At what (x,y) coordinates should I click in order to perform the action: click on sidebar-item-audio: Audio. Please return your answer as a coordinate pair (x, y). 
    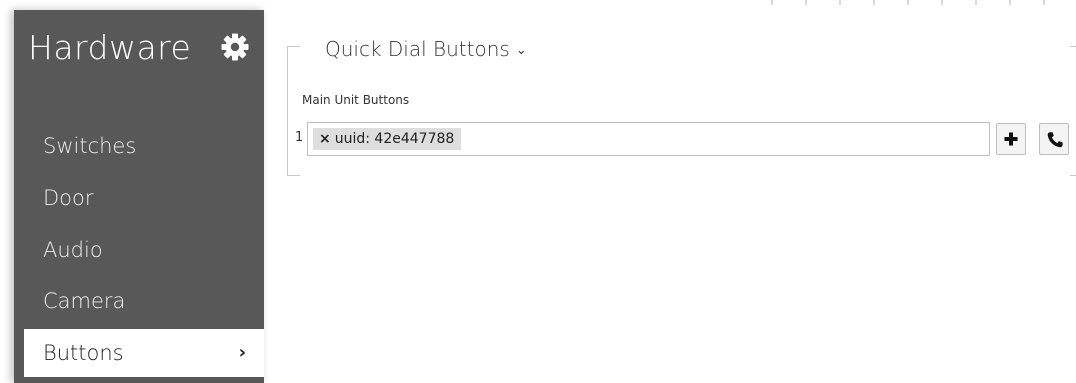
    Looking at the image, I should click on (139, 250).